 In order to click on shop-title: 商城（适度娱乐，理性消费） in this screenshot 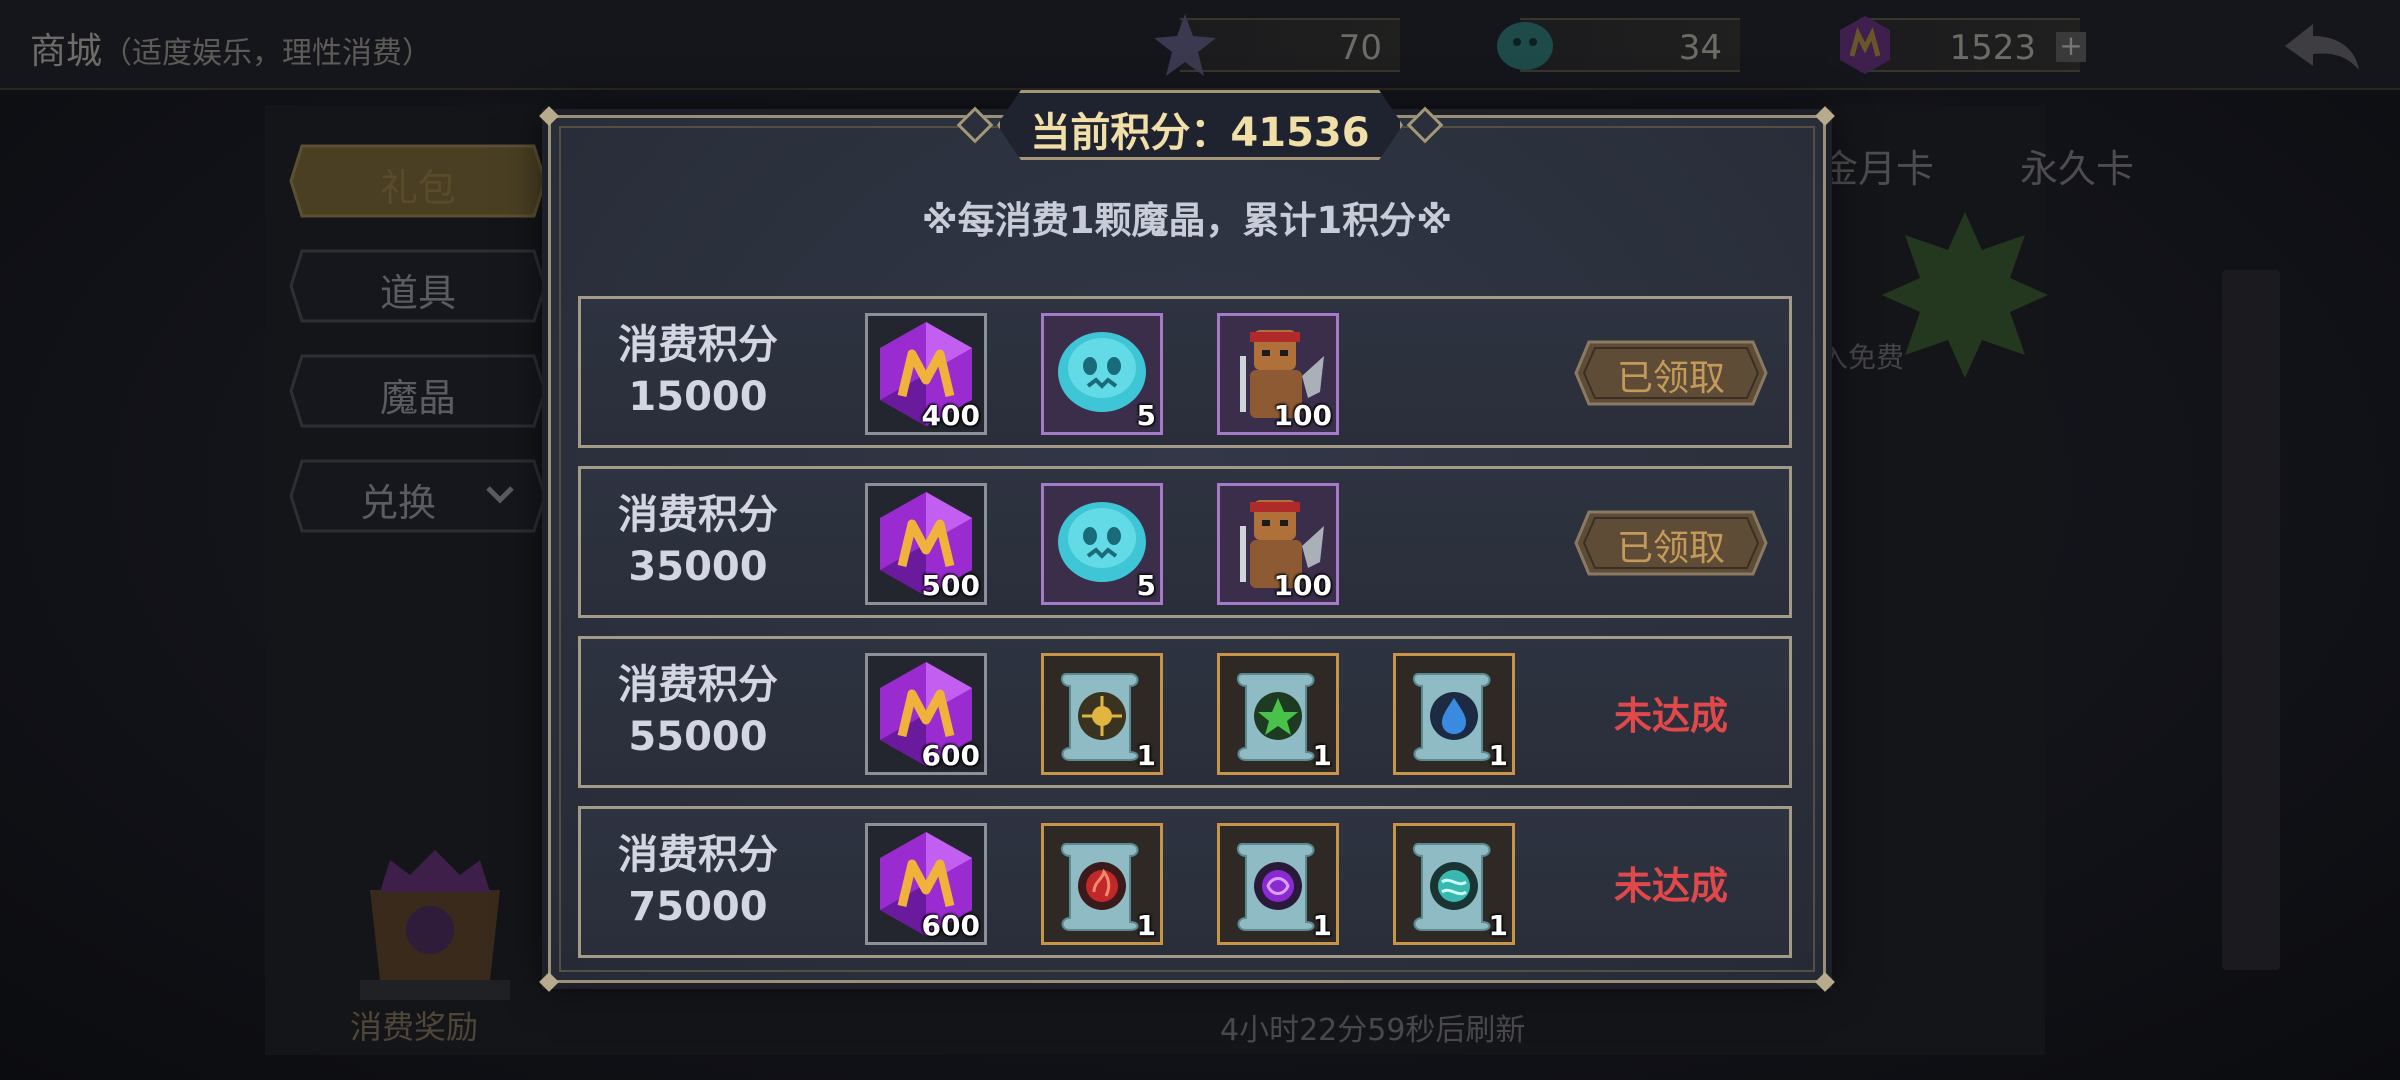, I will do `click(231, 48)`.